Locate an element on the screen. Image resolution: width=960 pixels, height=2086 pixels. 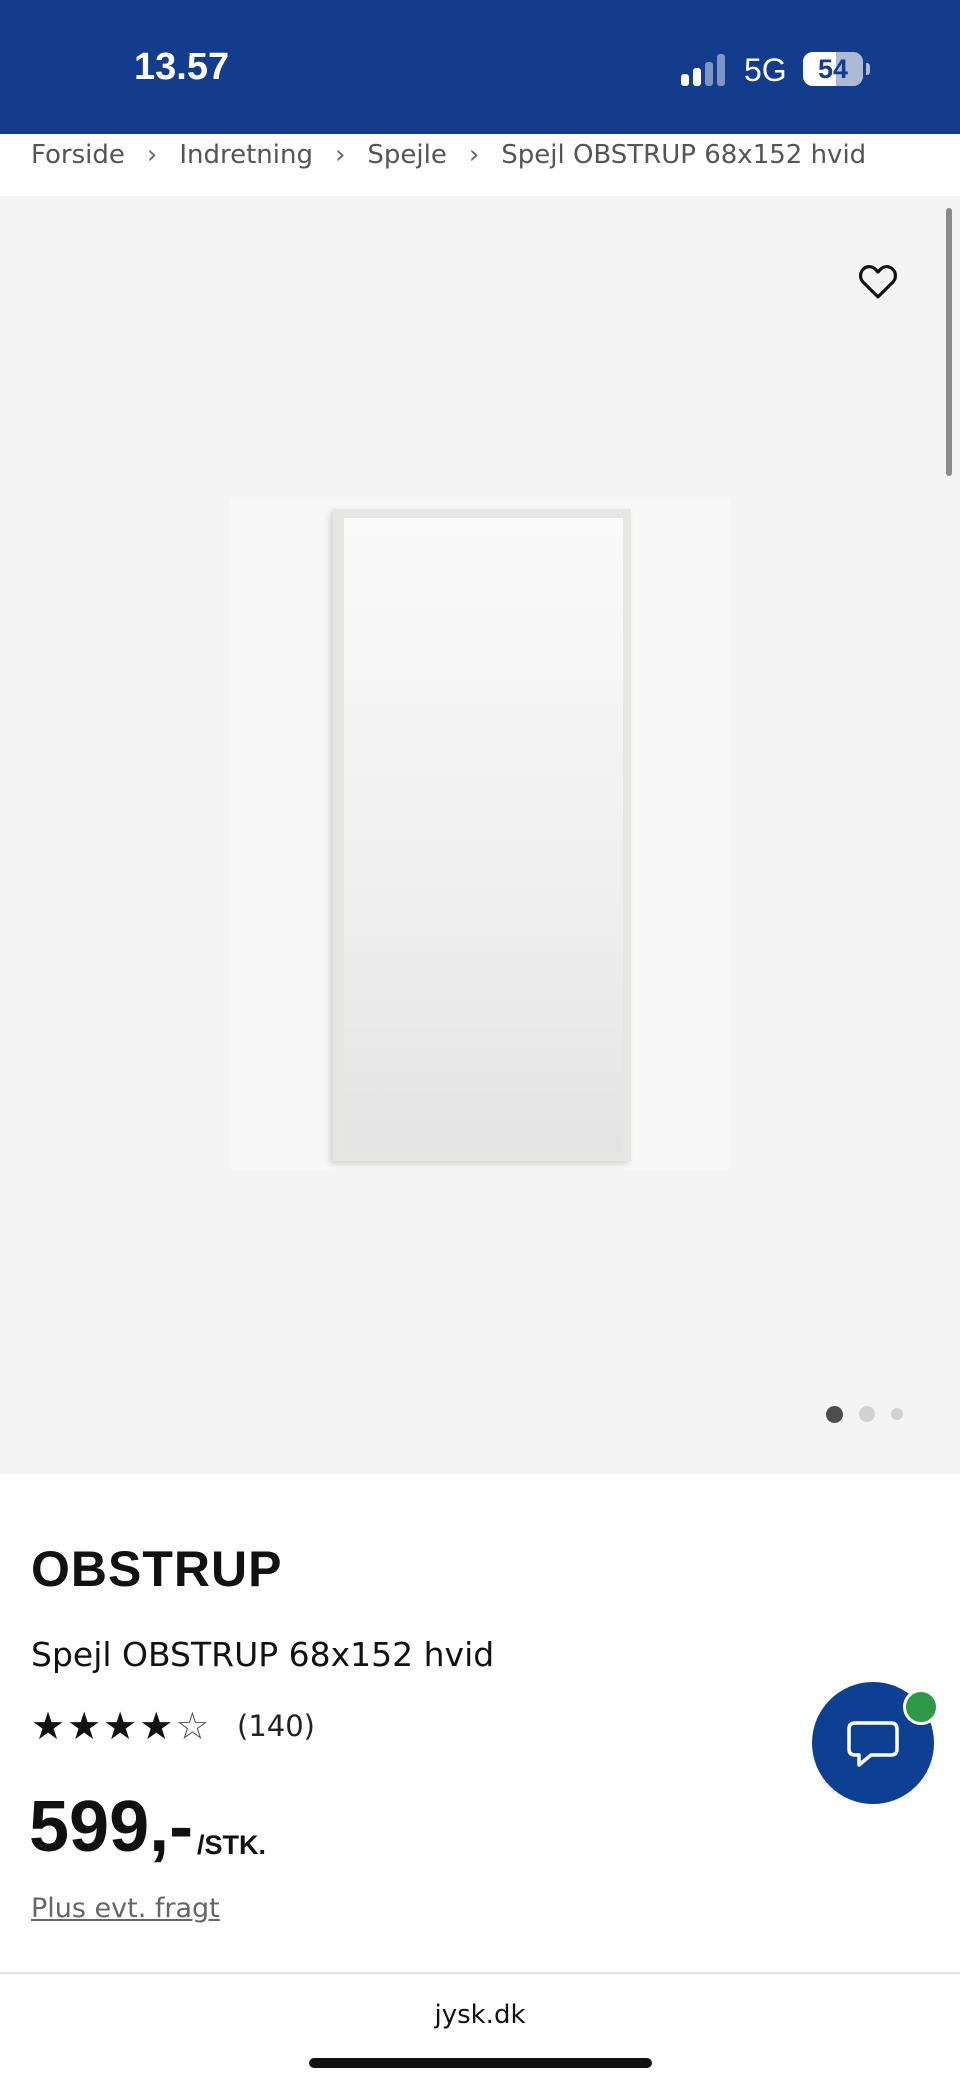
network-type: 5G is located at coordinates (765, 70).